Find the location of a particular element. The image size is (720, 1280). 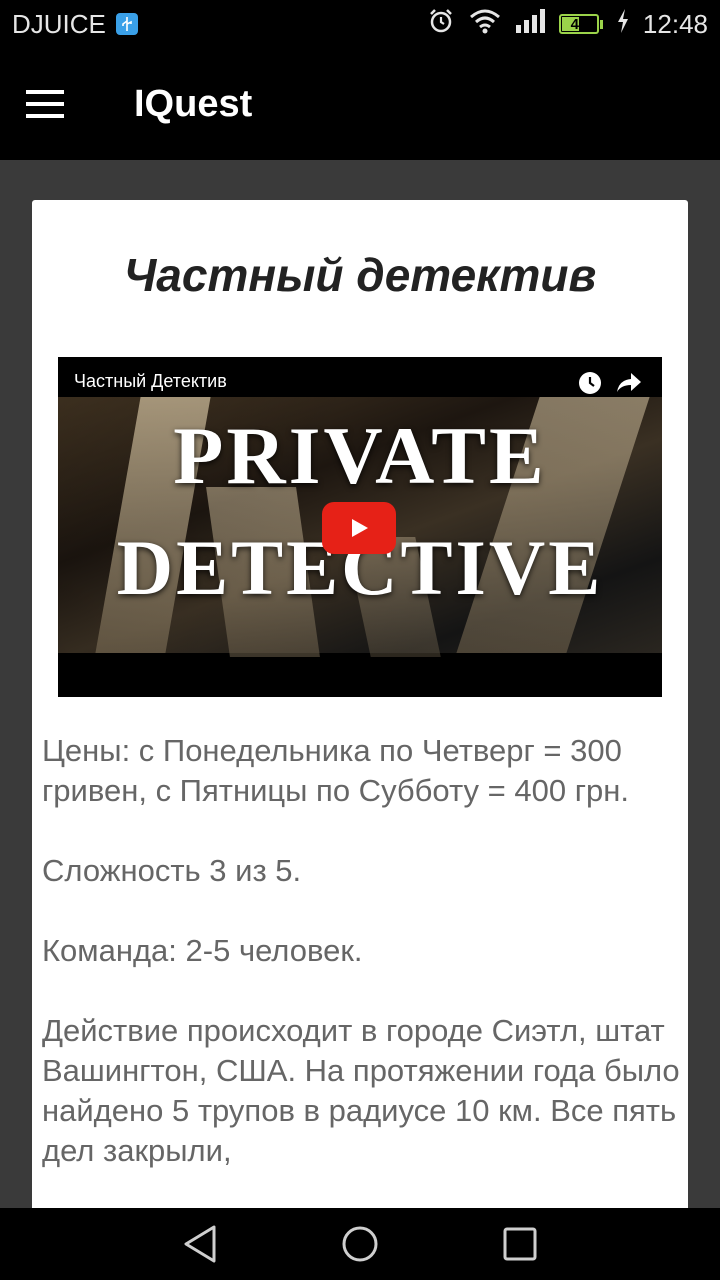

difficulty-paragraph: Сложность 3 из 5. is located at coordinates (172, 870).